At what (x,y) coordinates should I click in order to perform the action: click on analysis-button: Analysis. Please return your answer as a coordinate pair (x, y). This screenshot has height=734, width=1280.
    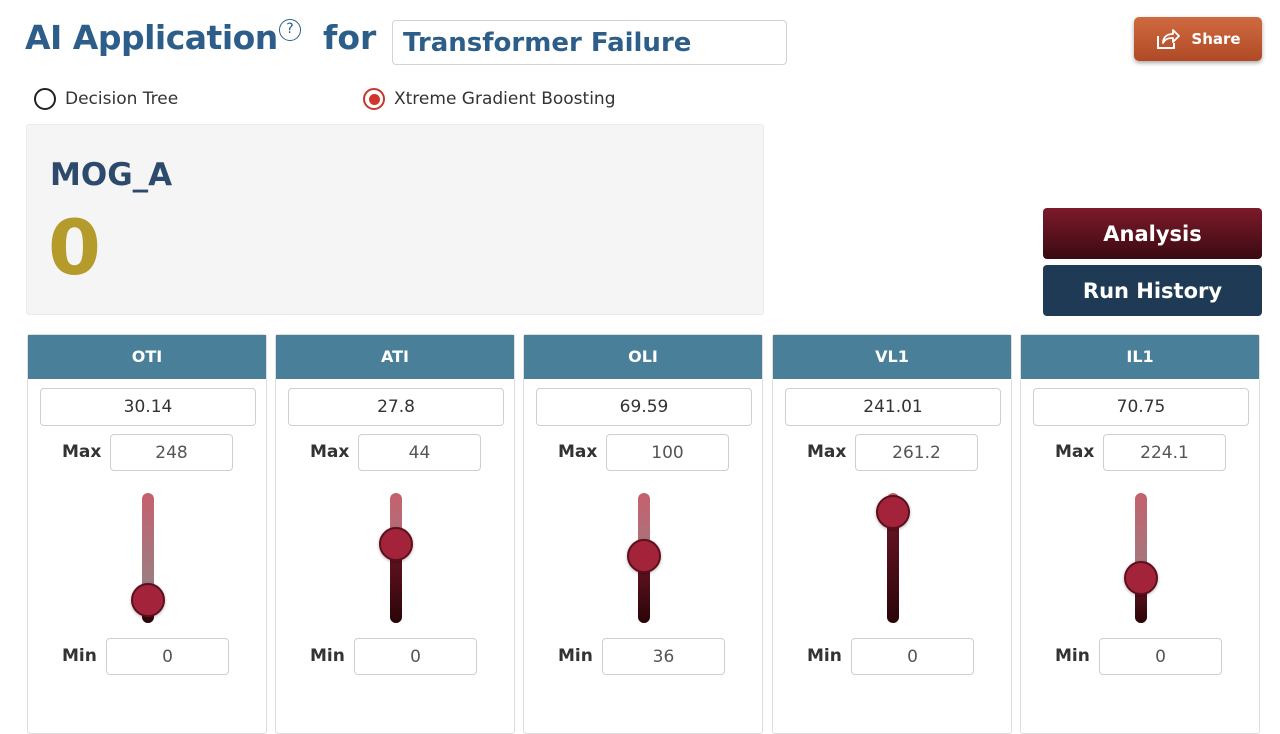
    Looking at the image, I should click on (1152, 233).